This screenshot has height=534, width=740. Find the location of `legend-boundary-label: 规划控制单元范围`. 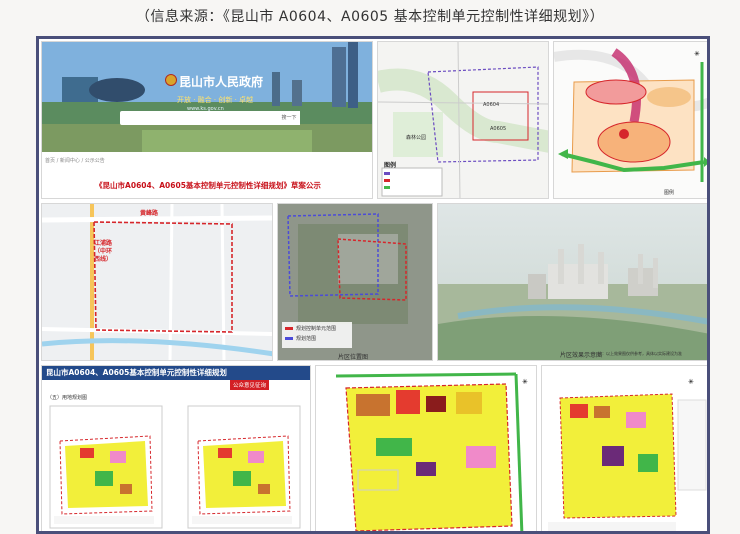

legend-boundary-label: 规划控制单元范围 is located at coordinates (316, 329).